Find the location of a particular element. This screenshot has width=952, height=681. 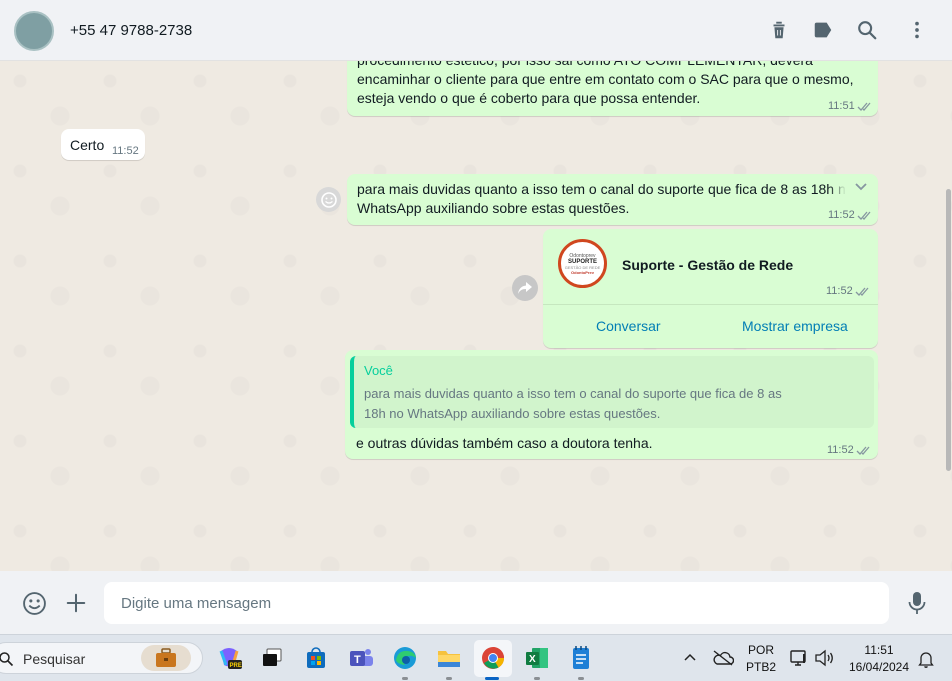

file-explorer-icon is located at coordinates (449, 658).